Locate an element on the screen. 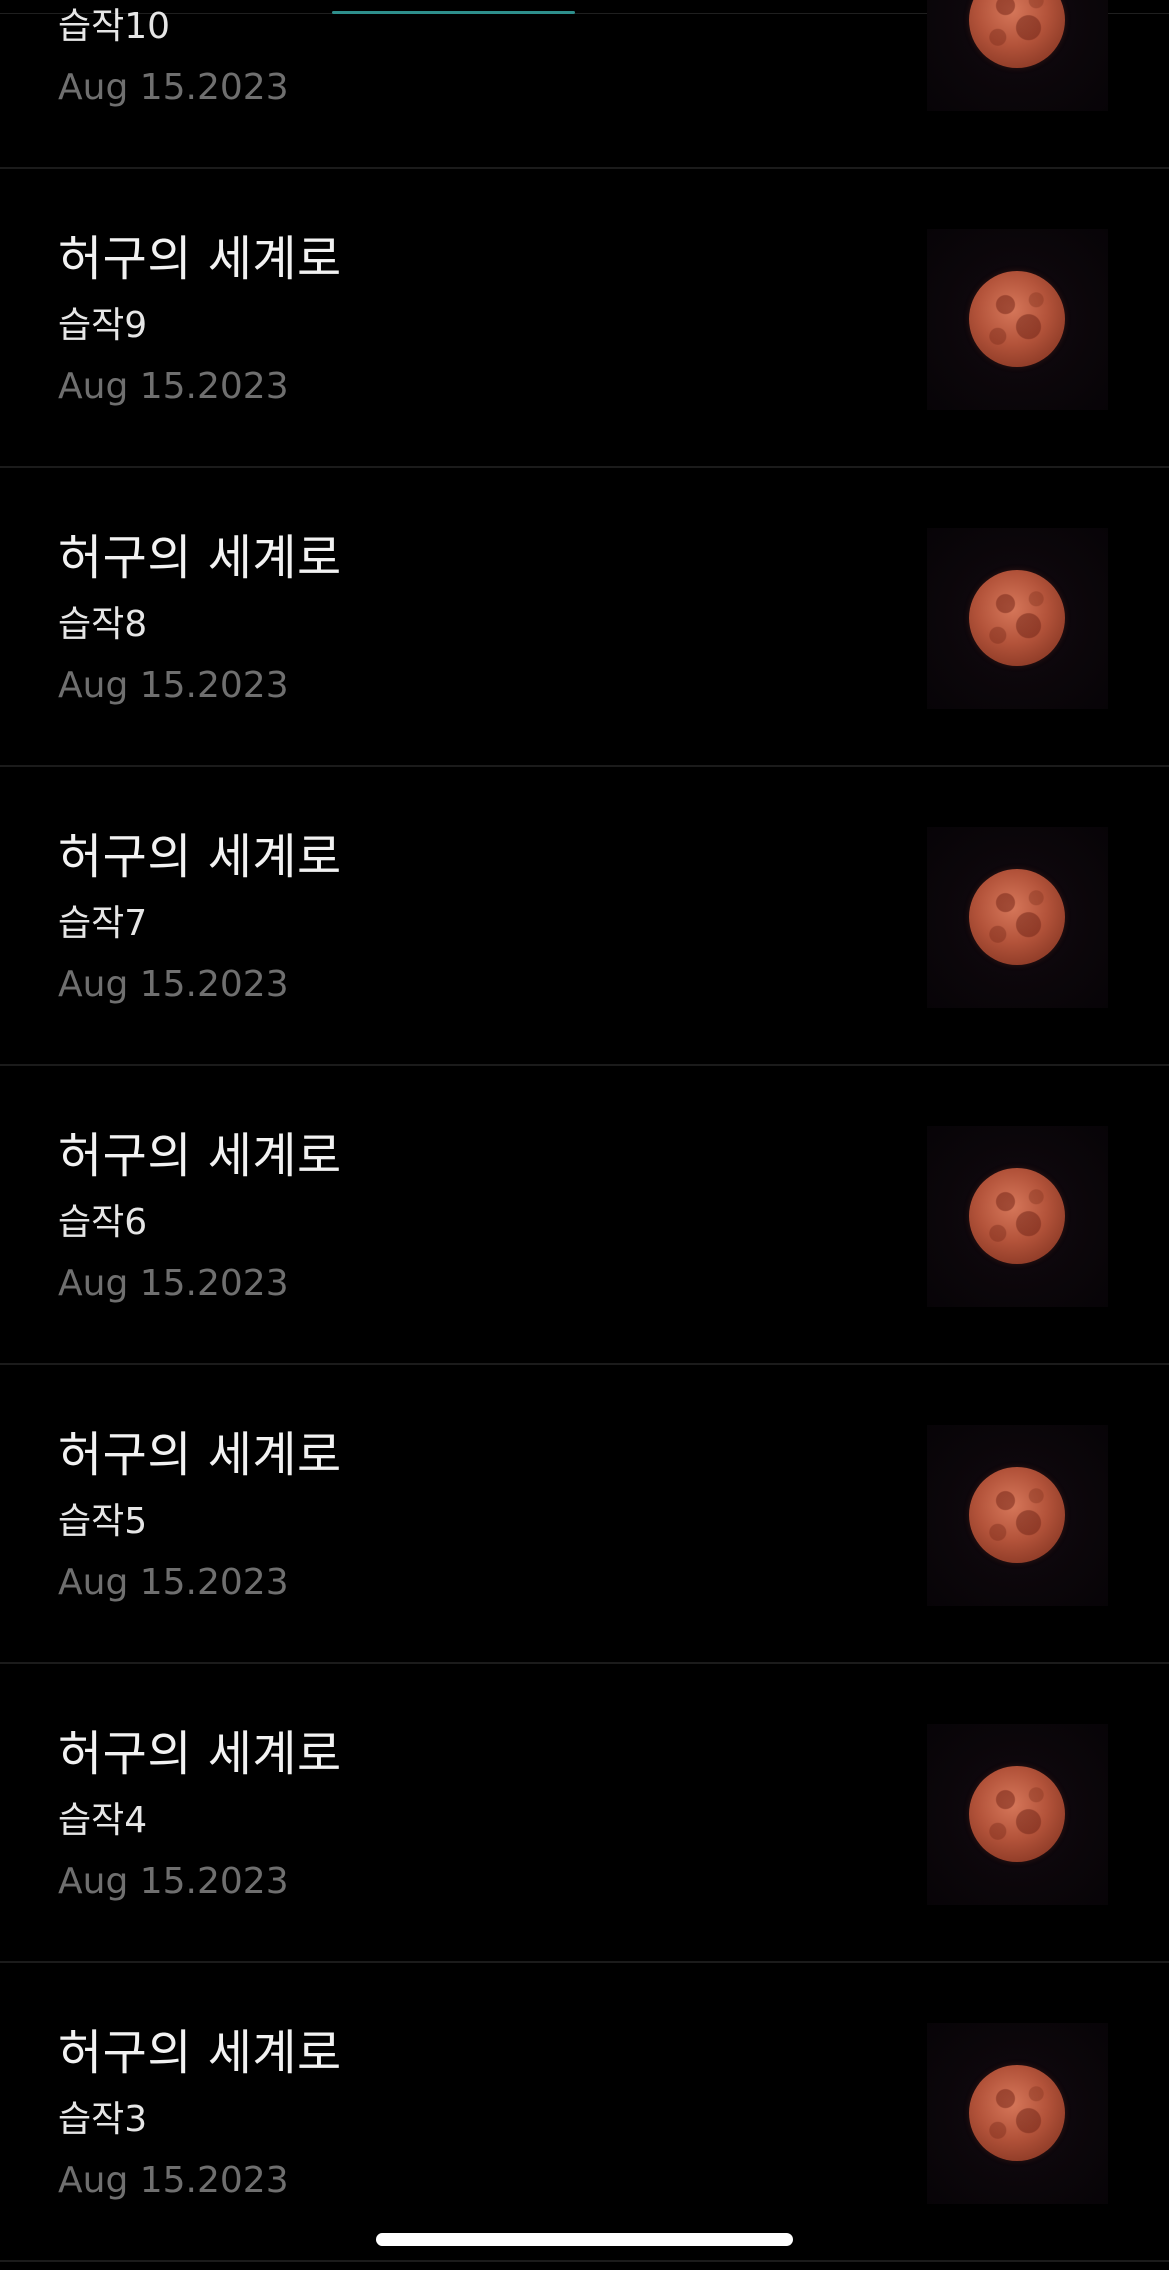 This screenshot has width=1169, height=2270. list-item: 허구의 세계로 습작6 Aug 15.2023 is located at coordinates (584, 1215).